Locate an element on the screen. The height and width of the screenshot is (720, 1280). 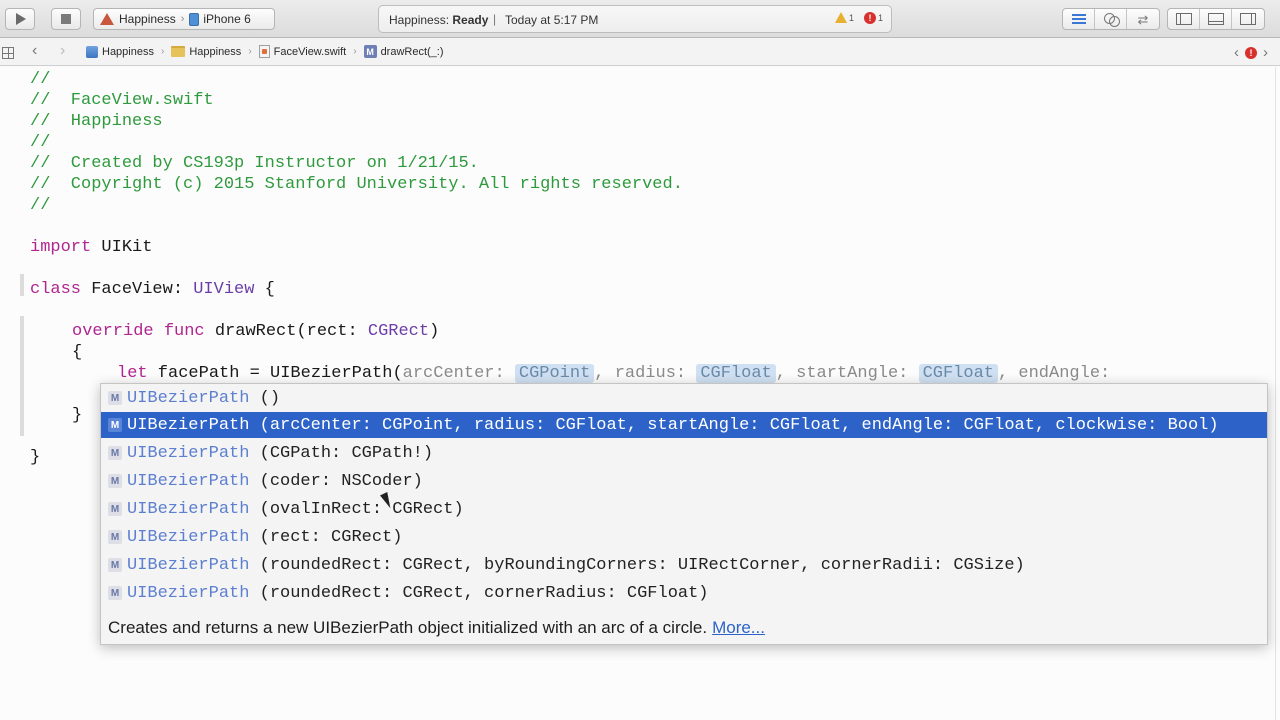
code-comment-line: // FaceView.swift is located at coordinates (122, 100).